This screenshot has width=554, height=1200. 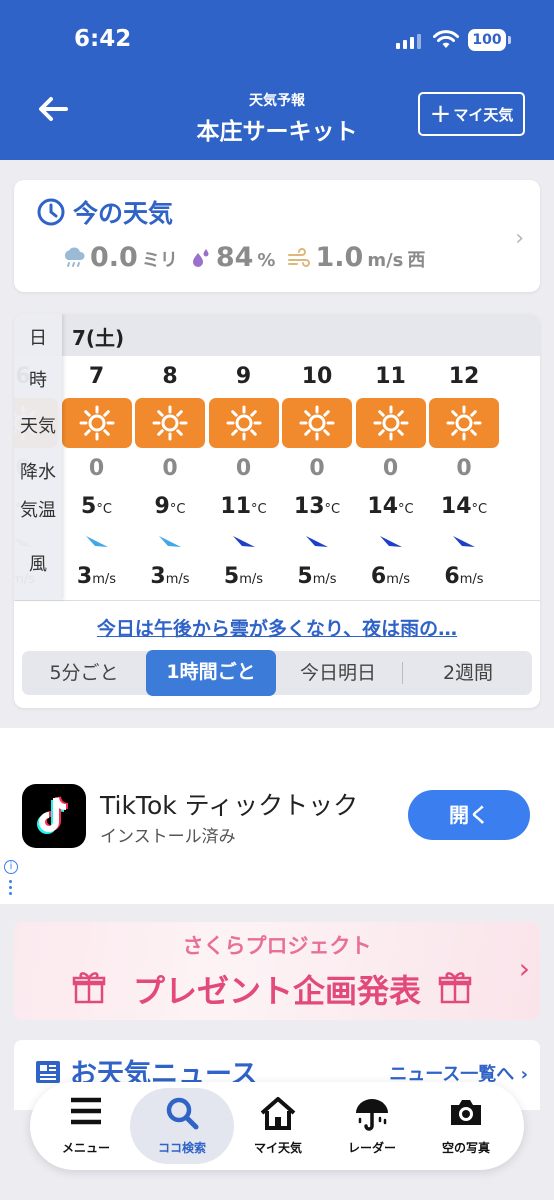 I want to click on app-ad: TikTok ティックトック インストール済み 開く i, so click(x=277, y=816).